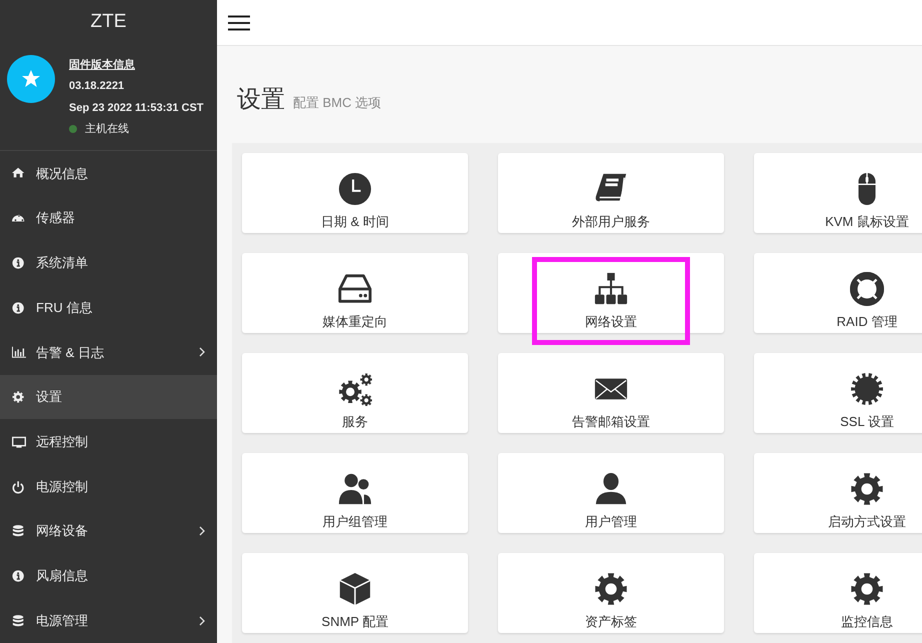 The width and height of the screenshot is (922, 643). I want to click on home-icon, so click(19, 173).